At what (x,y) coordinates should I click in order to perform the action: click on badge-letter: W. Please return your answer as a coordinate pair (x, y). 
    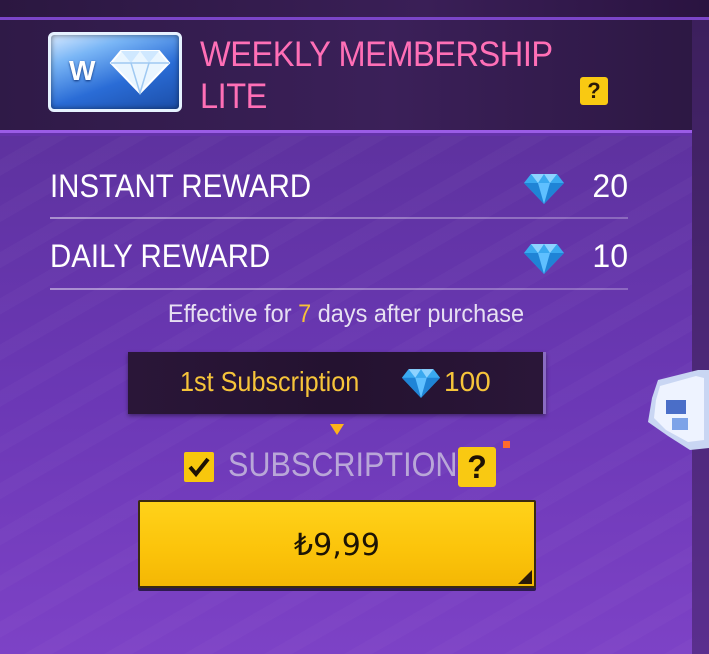
    Looking at the image, I should click on (82, 70).